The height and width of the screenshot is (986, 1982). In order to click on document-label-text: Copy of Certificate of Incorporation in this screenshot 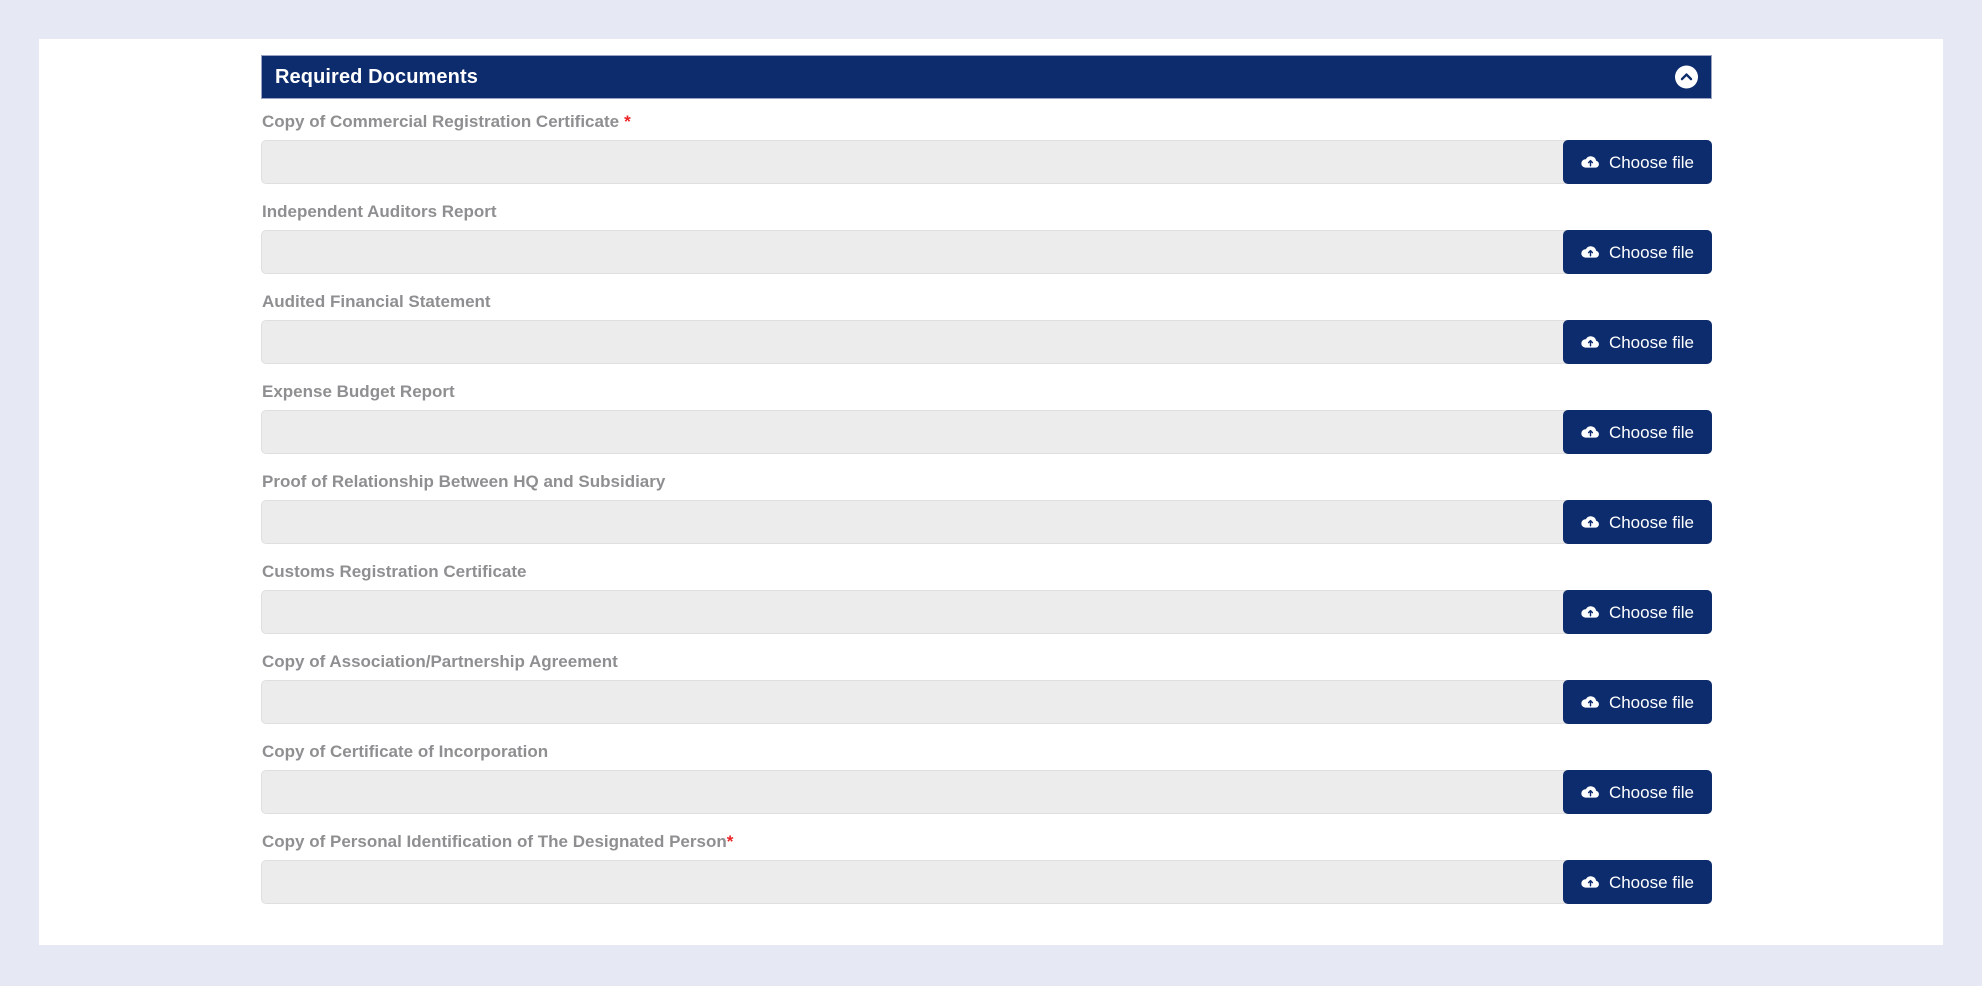, I will do `click(405, 751)`.